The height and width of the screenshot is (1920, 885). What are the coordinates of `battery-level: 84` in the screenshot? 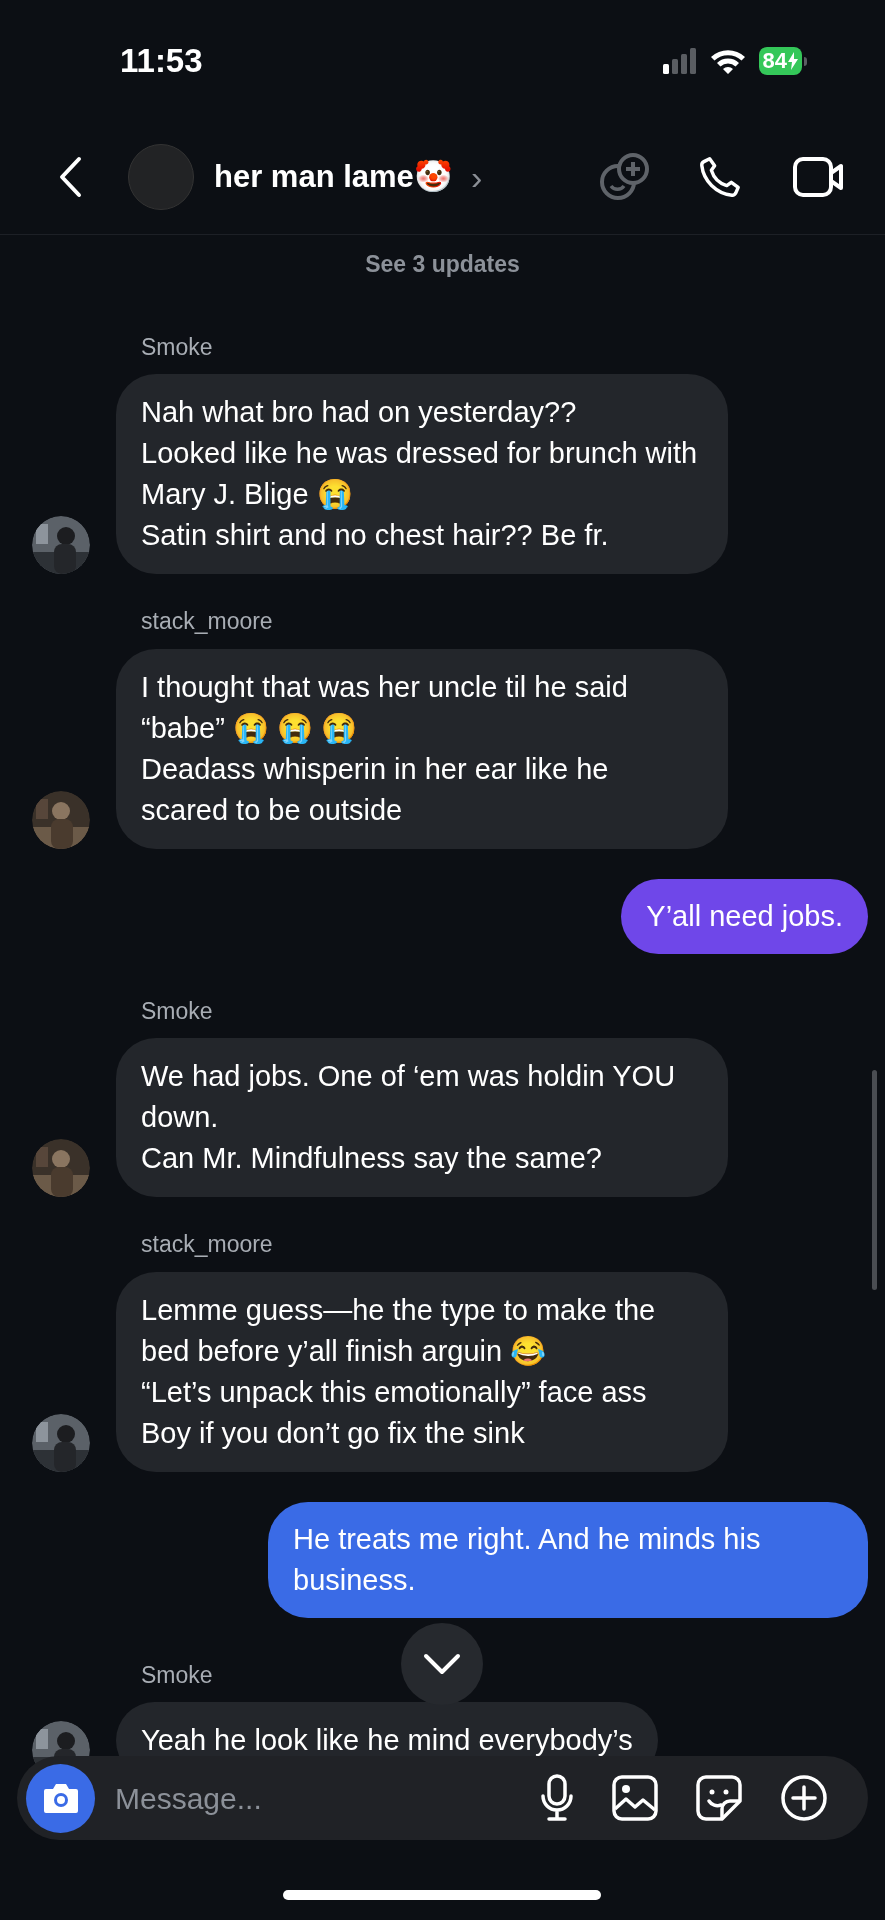 It's located at (774, 61).